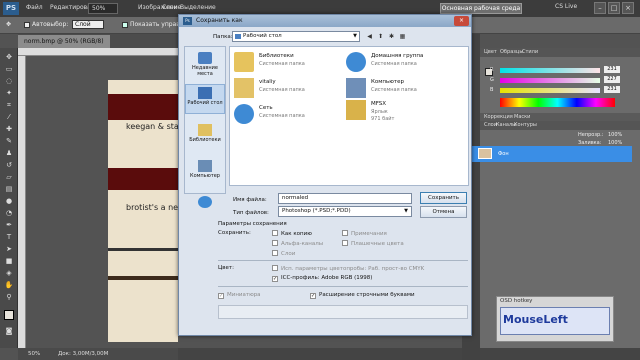 This screenshot has width=640, height=360. What do you see at coordinates (88, 24) in the screenshot?
I see `autoselect-select: Слой` at bounding box center [88, 24].